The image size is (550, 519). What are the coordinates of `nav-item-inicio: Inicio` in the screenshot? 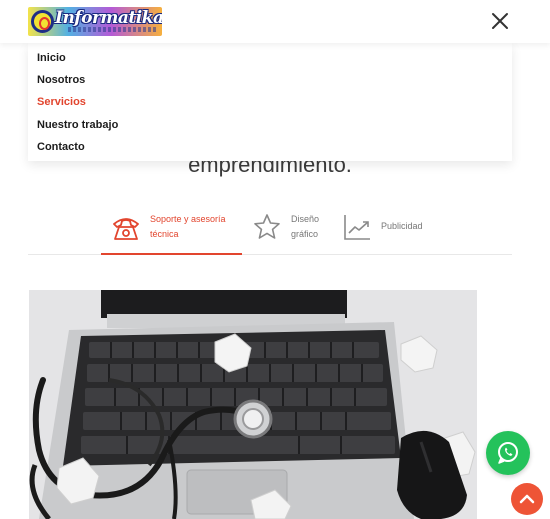 It's located at (51, 58).